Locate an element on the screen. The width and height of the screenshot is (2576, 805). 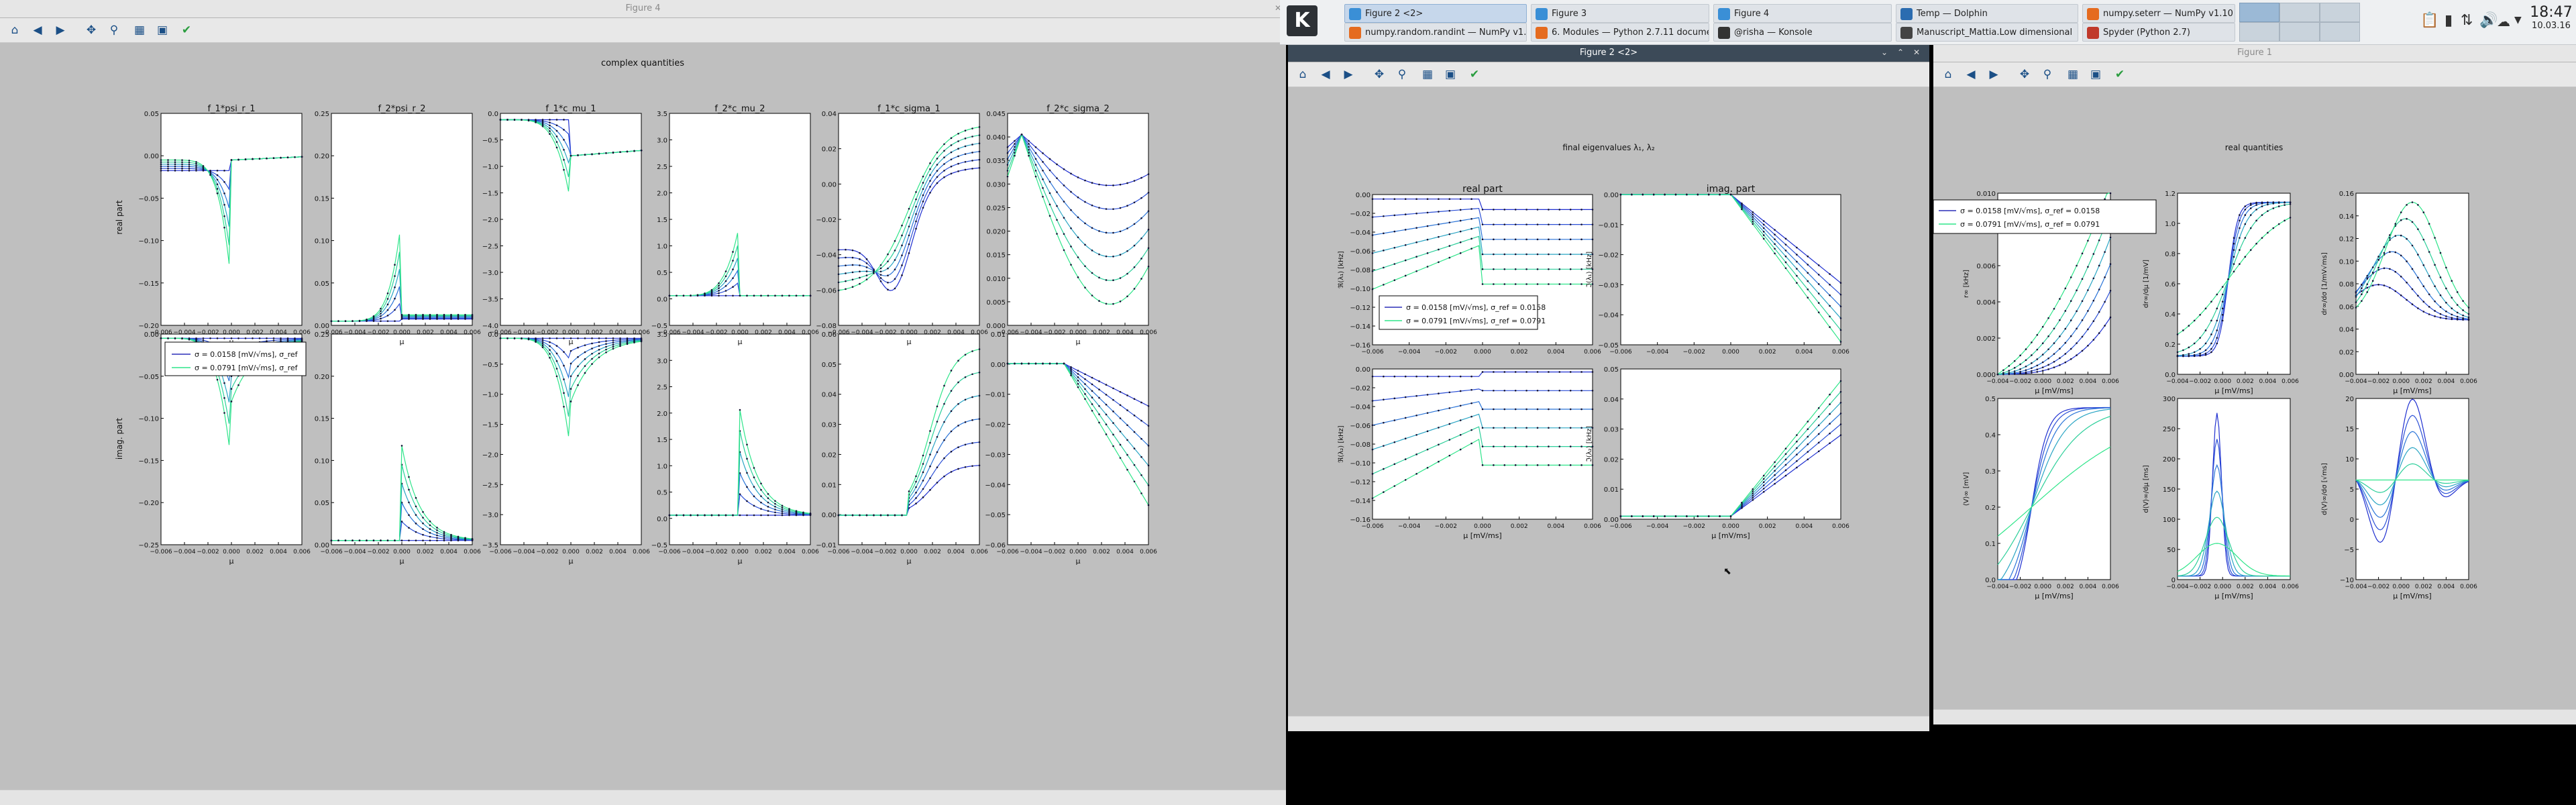
window-close-icon: ✕ is located at coordinates (1917, 52).